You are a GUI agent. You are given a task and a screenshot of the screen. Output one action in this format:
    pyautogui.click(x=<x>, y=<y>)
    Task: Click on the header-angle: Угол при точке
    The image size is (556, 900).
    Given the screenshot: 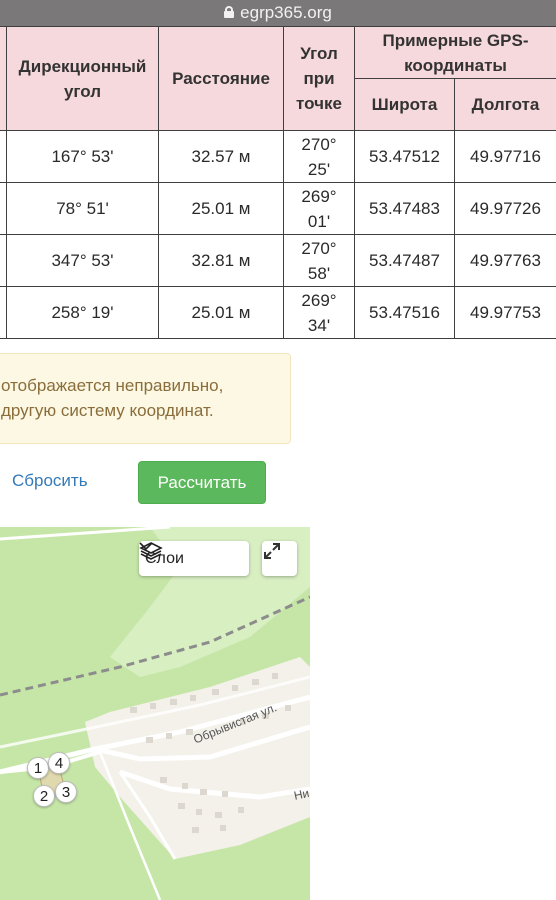 What is the action you would take?
    pyautogui.click(x=319, y=78)
    